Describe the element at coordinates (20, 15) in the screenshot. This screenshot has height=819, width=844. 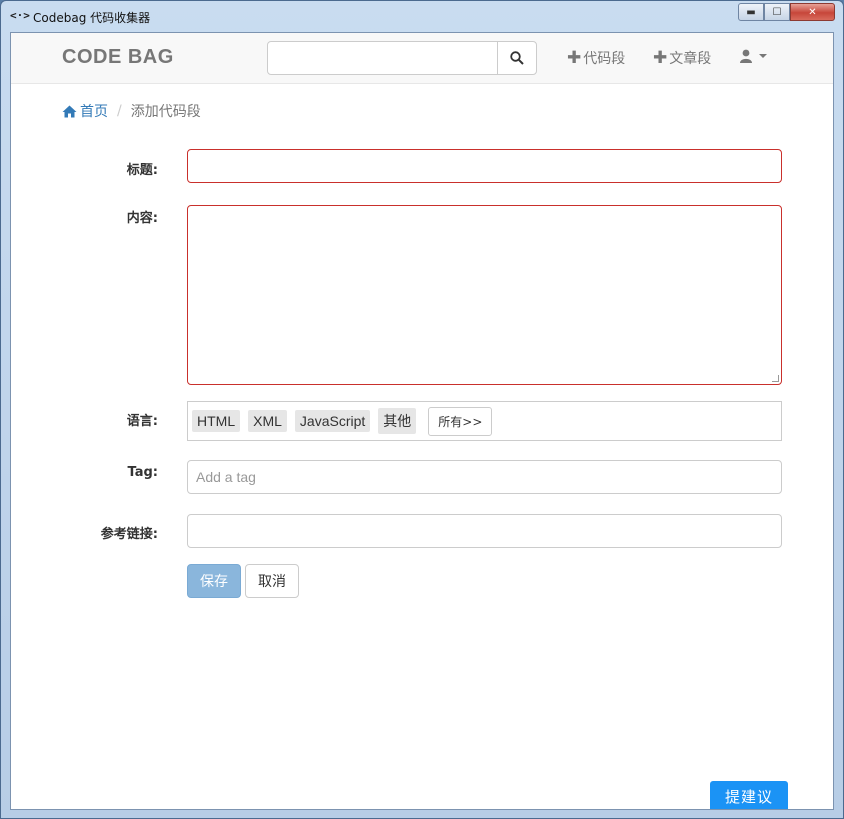
I see `code-icon: <·>` at that location.